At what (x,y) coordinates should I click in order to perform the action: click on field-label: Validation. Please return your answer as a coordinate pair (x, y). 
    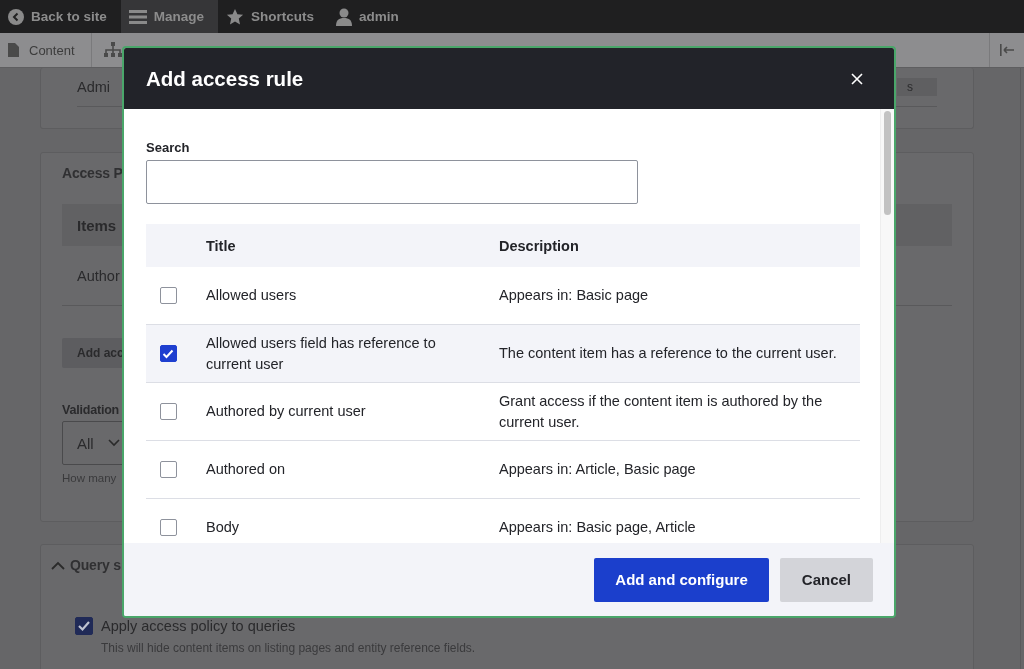
    Looking at the image, I should click on (91, 410).